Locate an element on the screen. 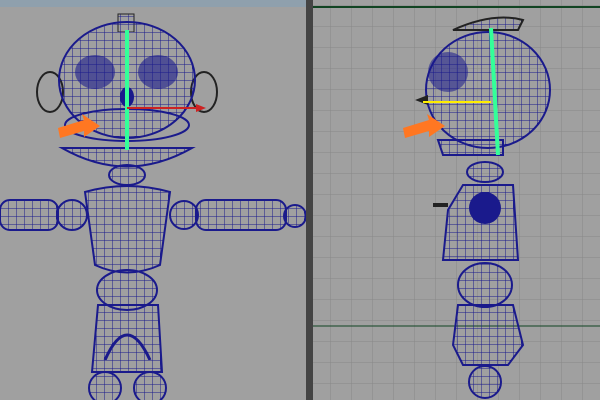 This screenshot has width=600, height=400. right-eye is located at coordinates (158, 72).